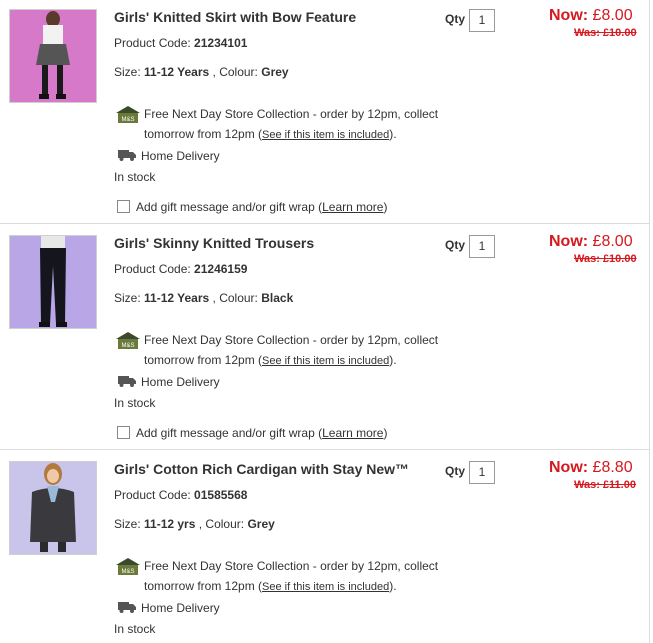 This screenshot has width=653, height=643. I want to click on right-edge-divider, so click(649, 321).